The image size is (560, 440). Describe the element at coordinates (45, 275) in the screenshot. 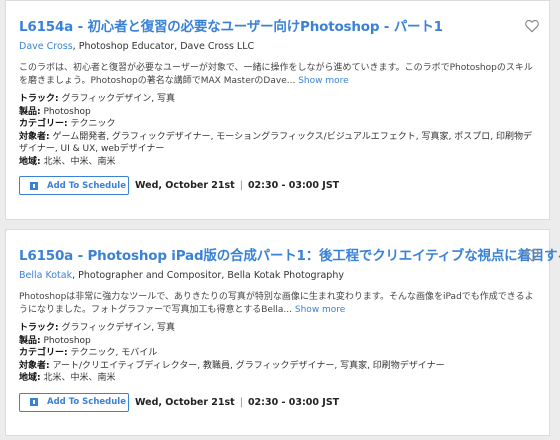

I see `speaker-link: Bella Kotak` at that location.